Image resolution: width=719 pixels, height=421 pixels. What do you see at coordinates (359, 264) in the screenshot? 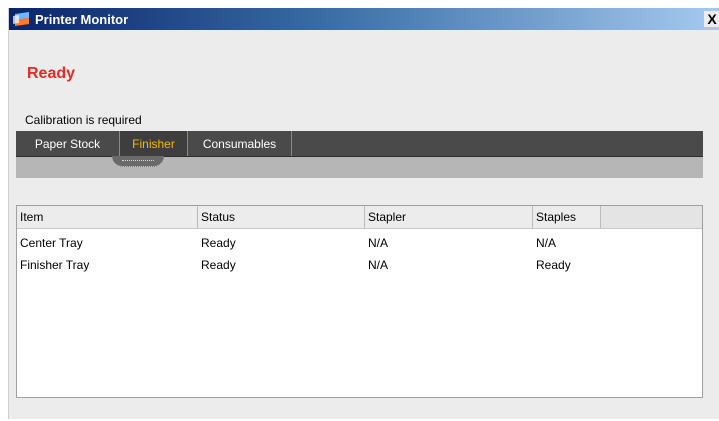
I see `table-row: Finisher Tray Ready N/A Ready` at bounding box center [359, 264].